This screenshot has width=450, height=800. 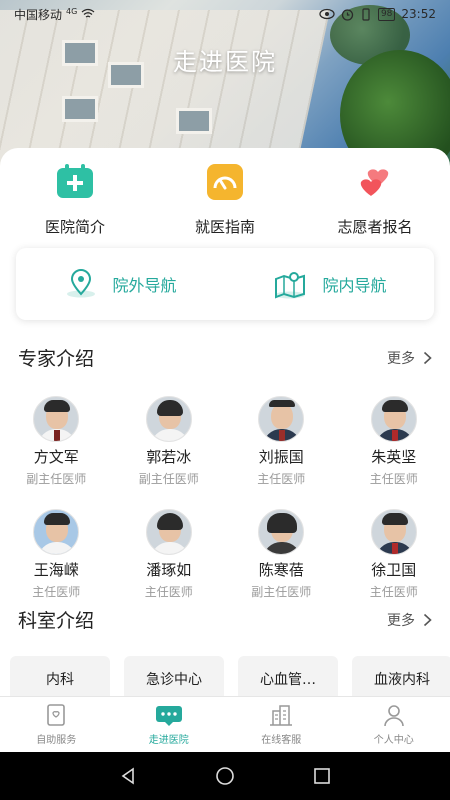 I want to click on quick-link-medical-guide: 就医指南, so click(x=225, y=199).